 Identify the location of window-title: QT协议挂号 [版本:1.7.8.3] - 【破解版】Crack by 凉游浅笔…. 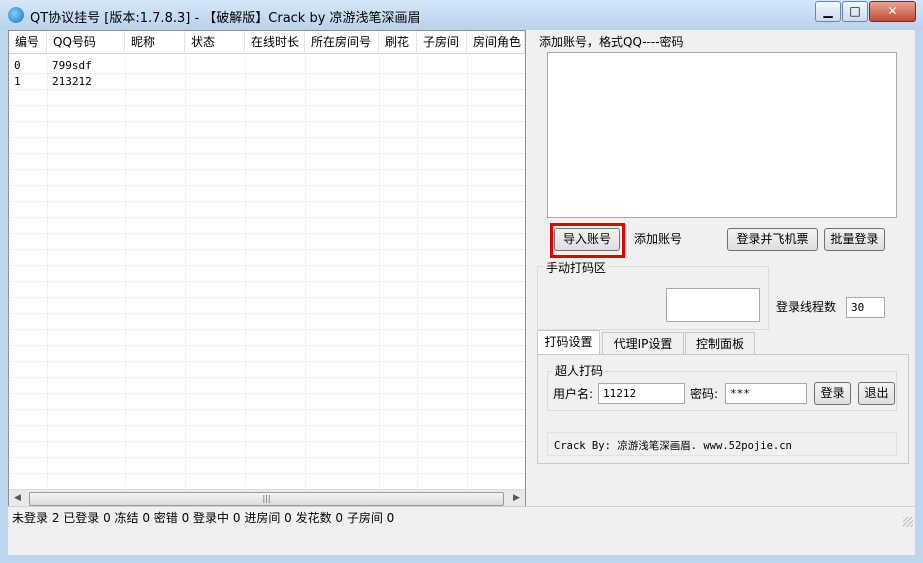
(225, 18).